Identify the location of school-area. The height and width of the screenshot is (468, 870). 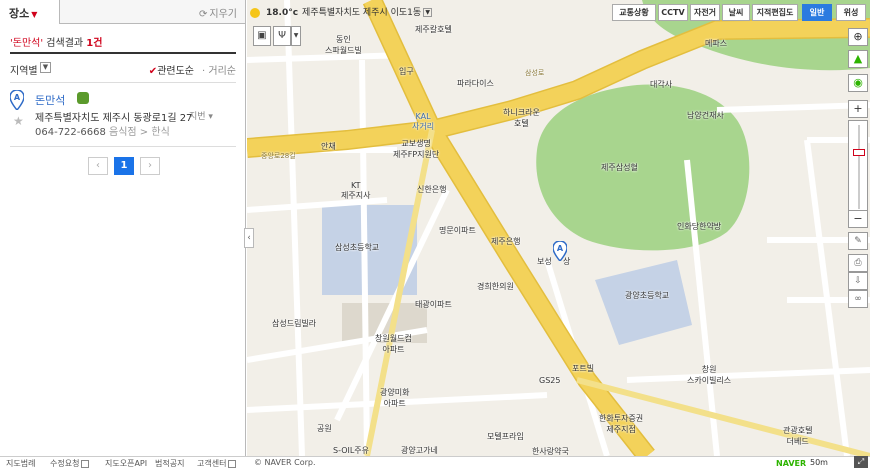
(643, 302).